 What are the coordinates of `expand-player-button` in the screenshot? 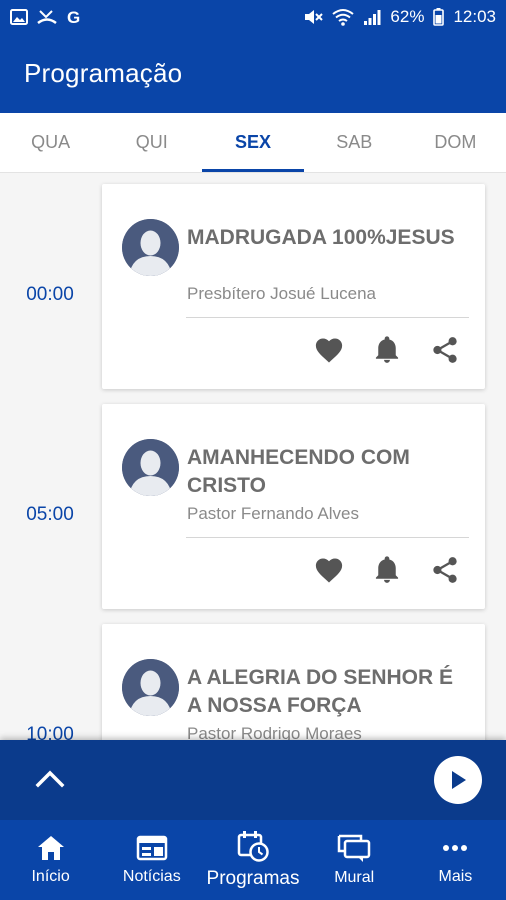 It's located at (50, 780).